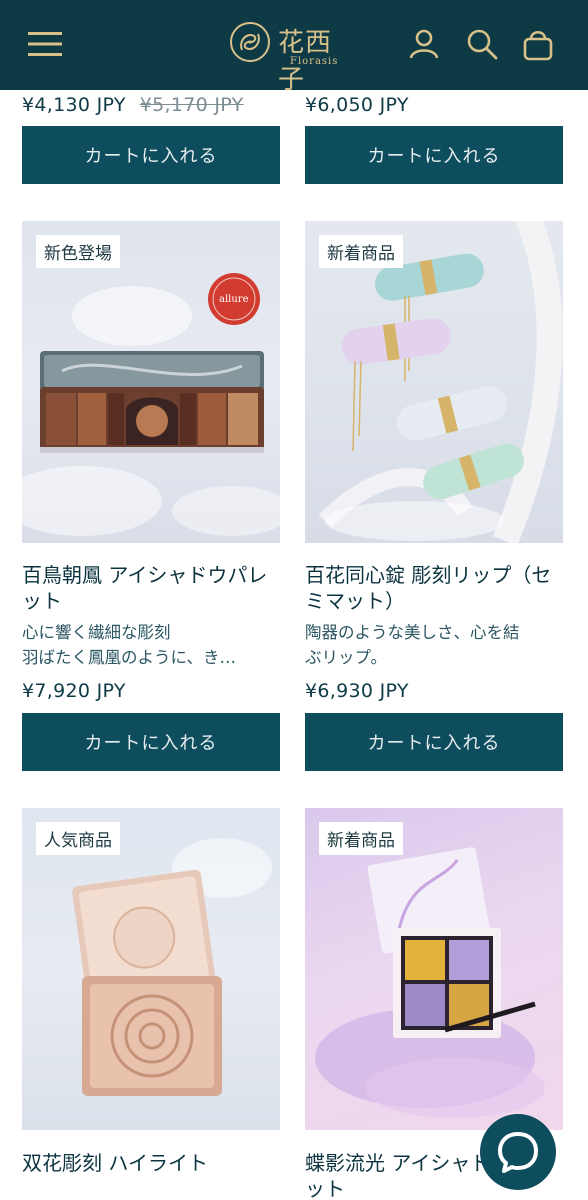 This screenshot has width=588, height=1200. What do you see at coordinates (78, 251) in the screenshot?
I see `product-badge: 新色登場` at bounding box center [78, 251].